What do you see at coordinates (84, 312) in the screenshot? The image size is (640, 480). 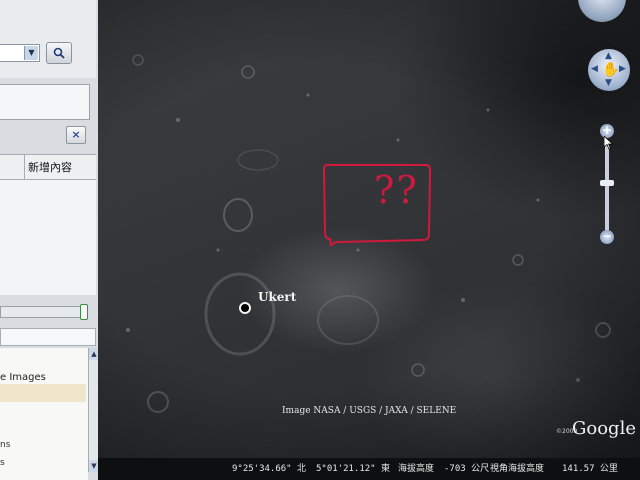 I see `opacity-slider-handle` at bounding box center [84, 312].